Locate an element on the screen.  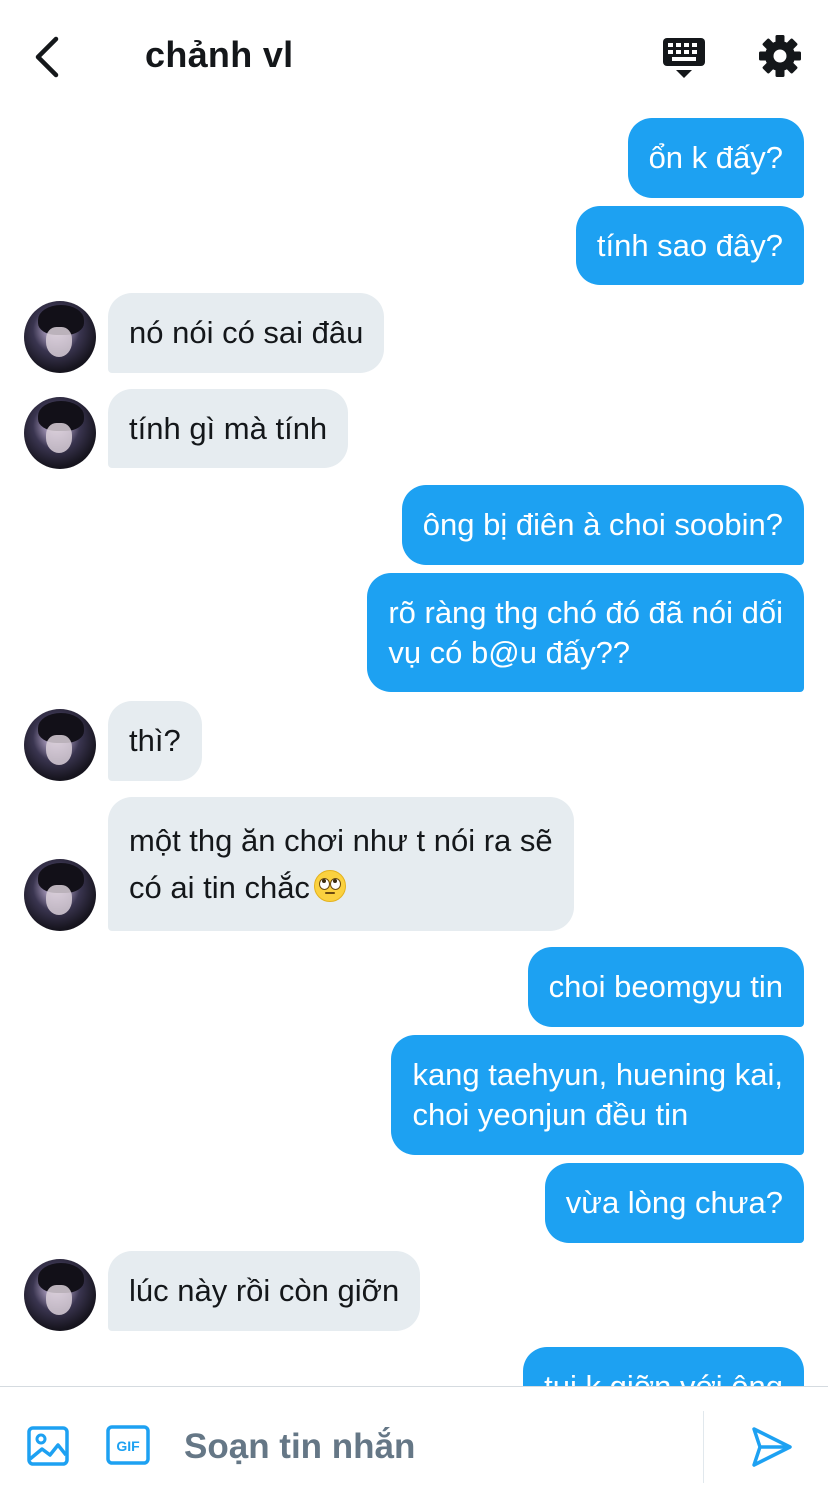
image-icon is located at coordinates (48, 1446).